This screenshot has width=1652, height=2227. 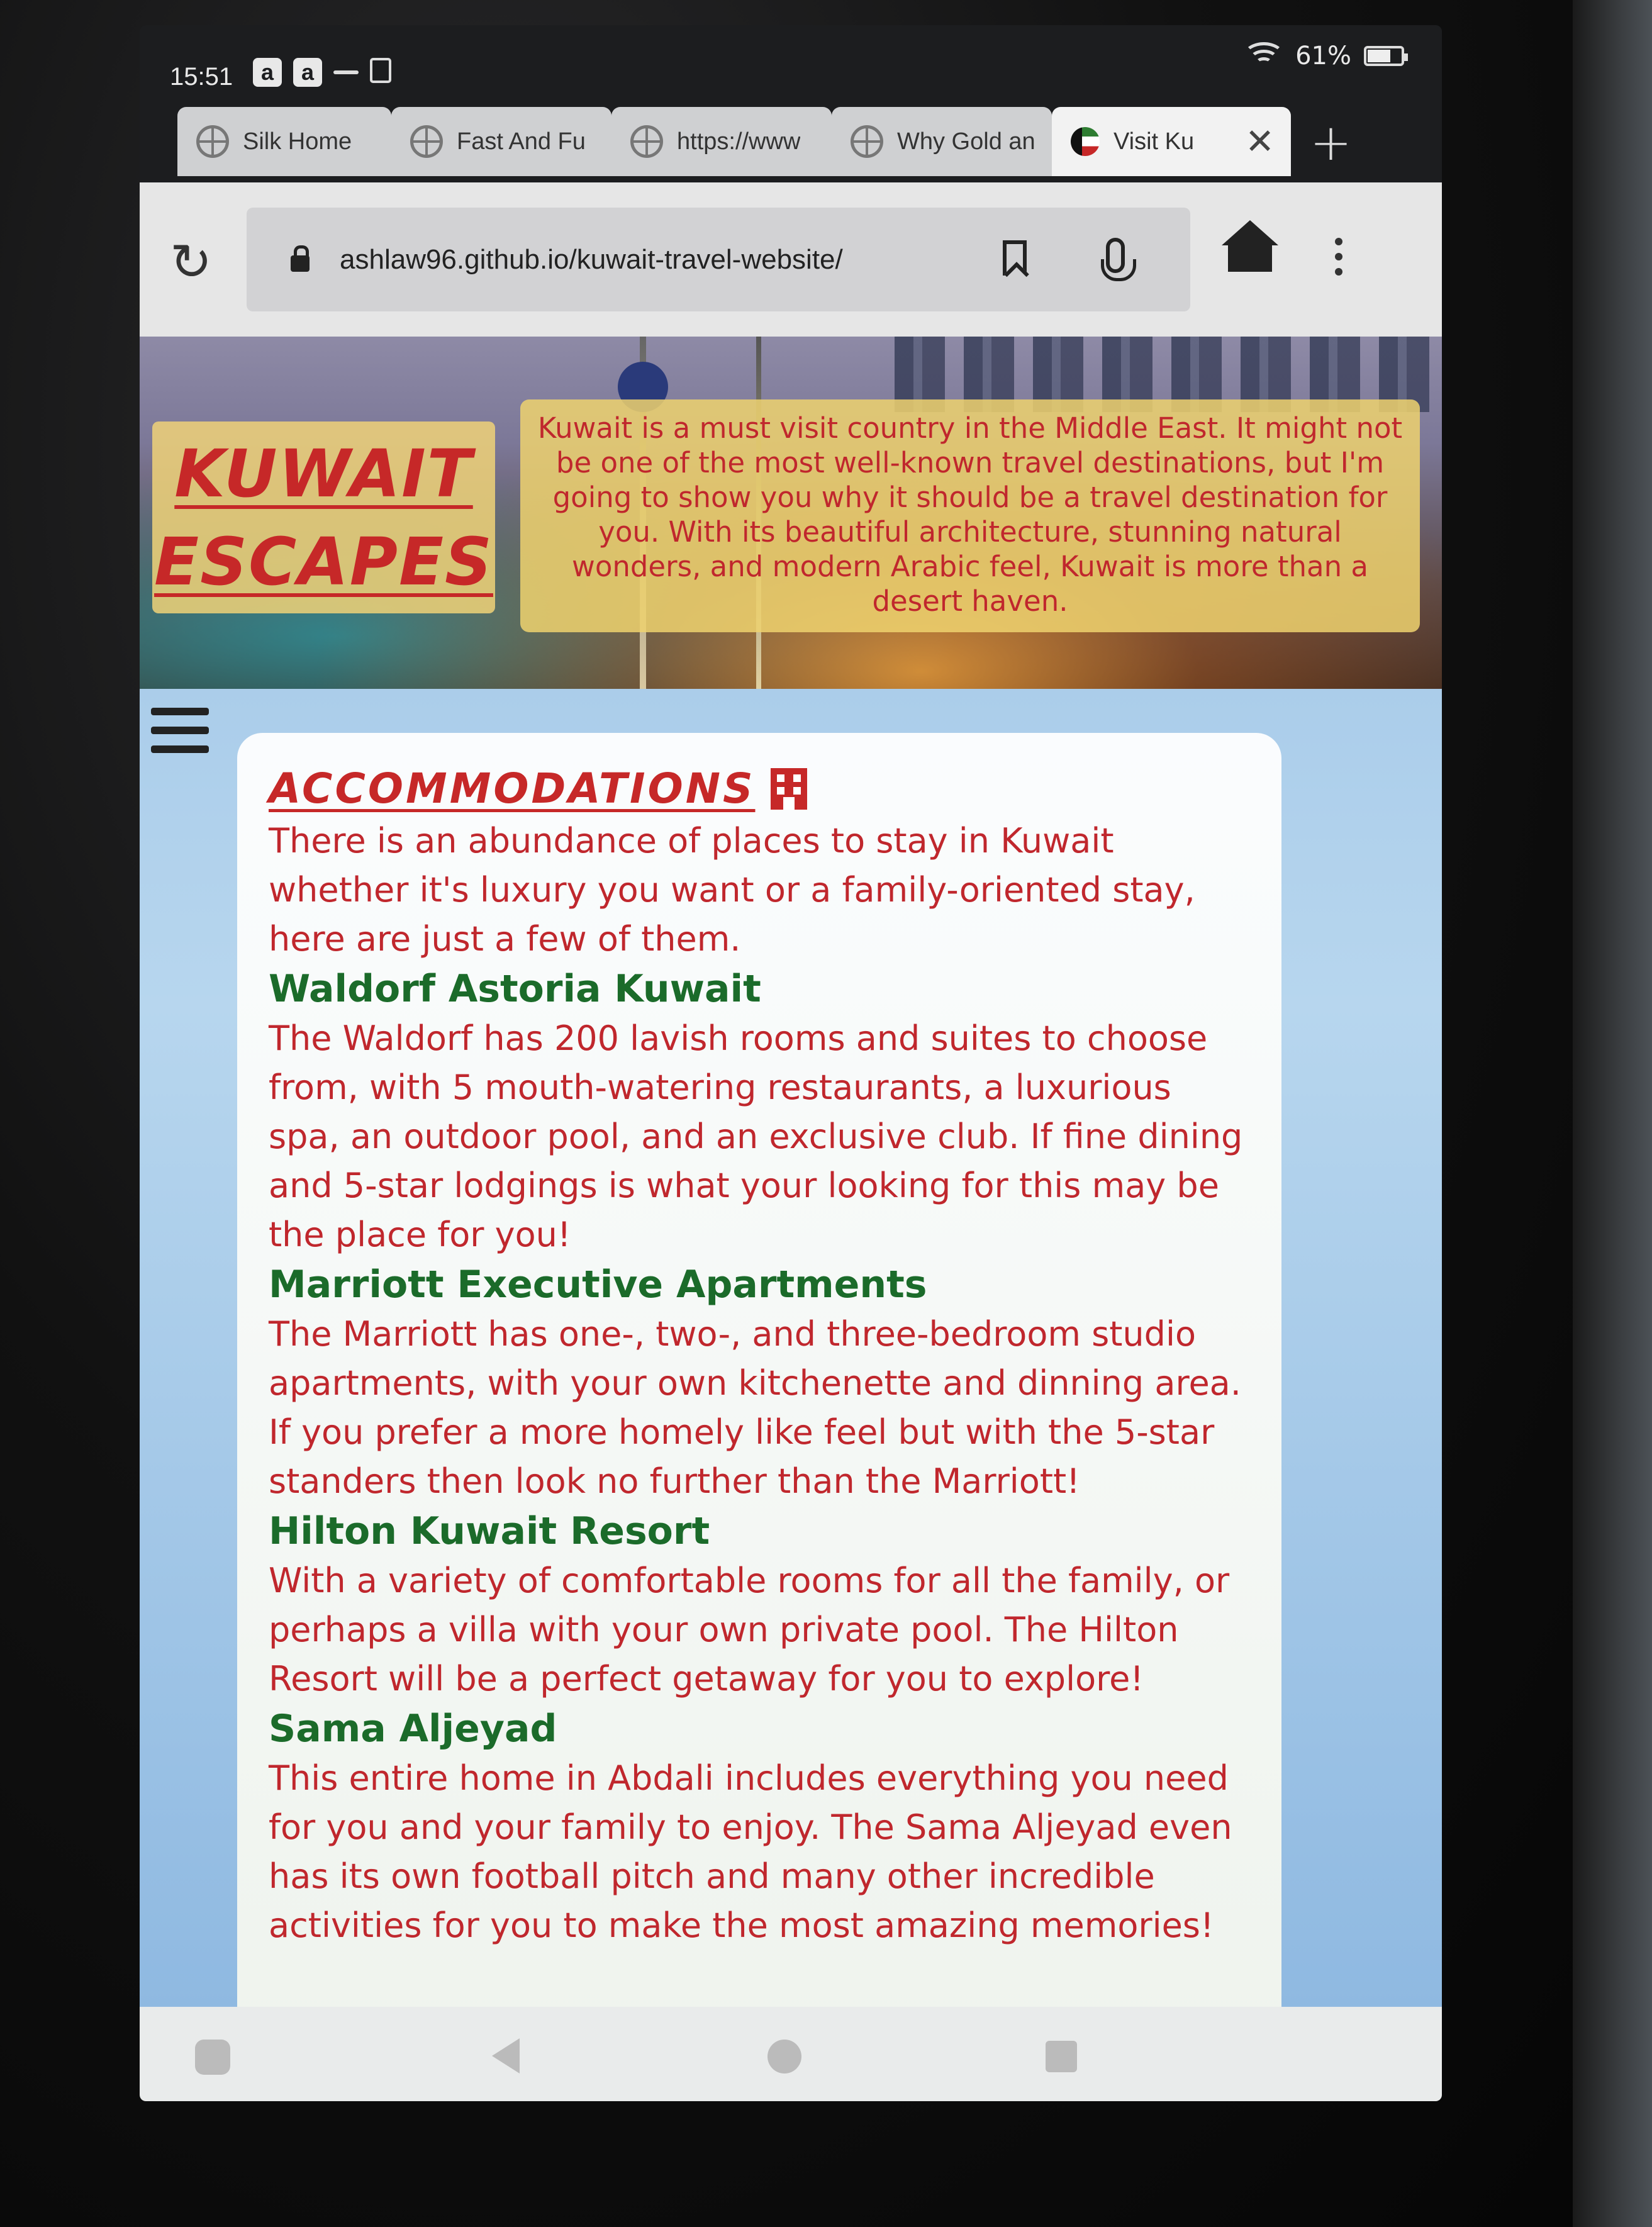 I want to click on tab-title: Fast And Fu, so click(x=521, y=141).